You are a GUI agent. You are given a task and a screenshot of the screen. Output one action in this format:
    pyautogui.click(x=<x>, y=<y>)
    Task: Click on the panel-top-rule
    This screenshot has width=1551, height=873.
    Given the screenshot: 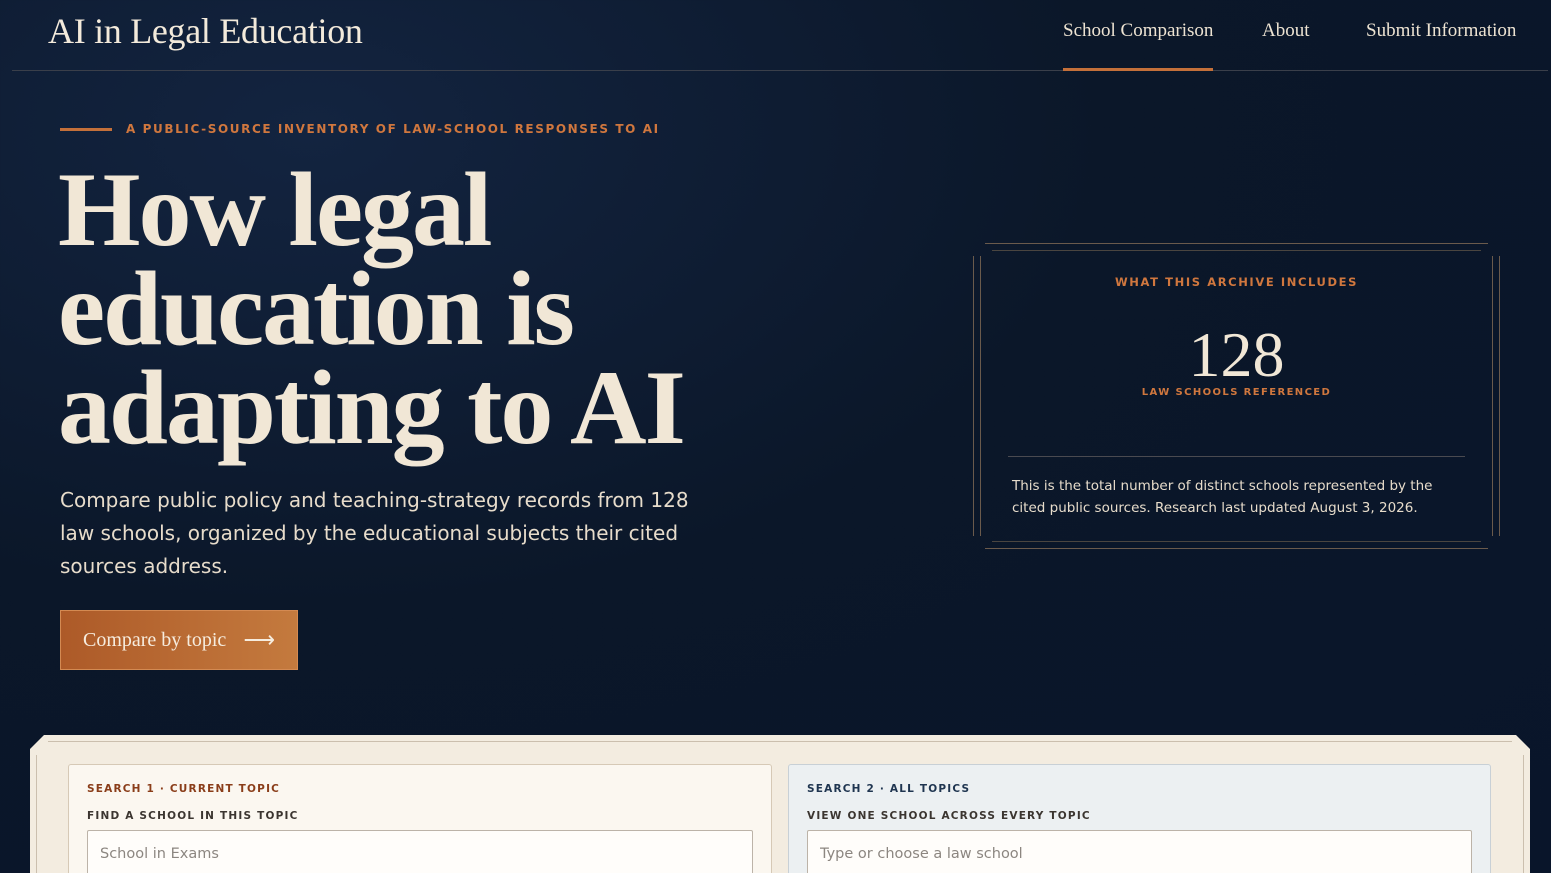 What is the action you would take?
    pyautogui.click(x=780, y=741)
    